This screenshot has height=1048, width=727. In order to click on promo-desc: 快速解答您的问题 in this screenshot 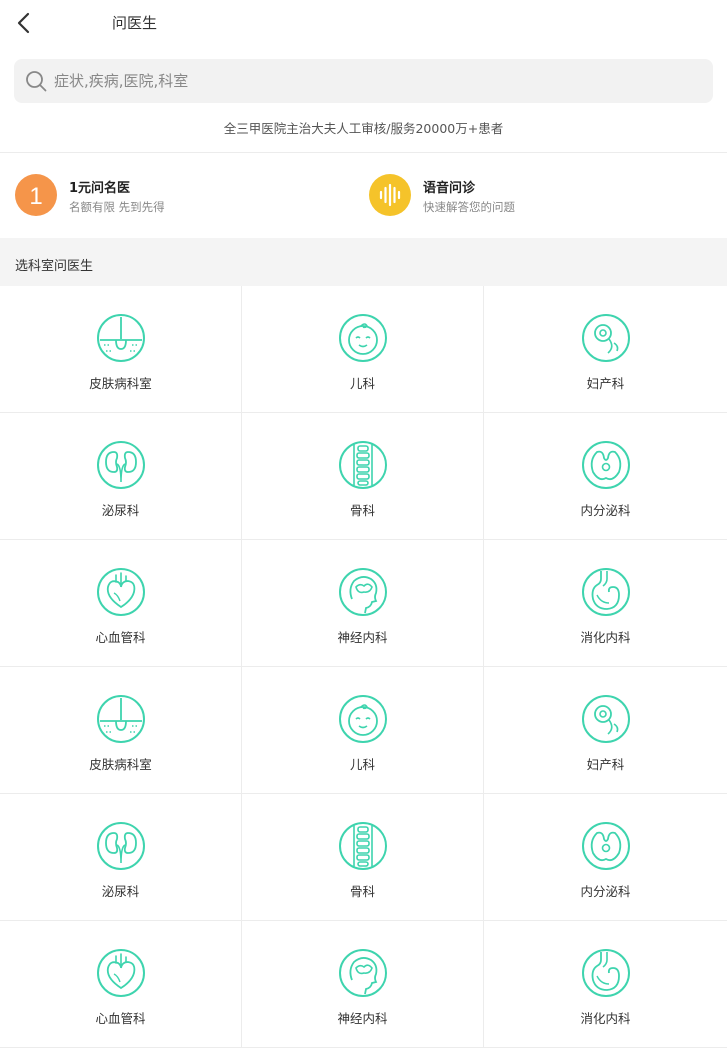, I will do `click(469, 207)`.